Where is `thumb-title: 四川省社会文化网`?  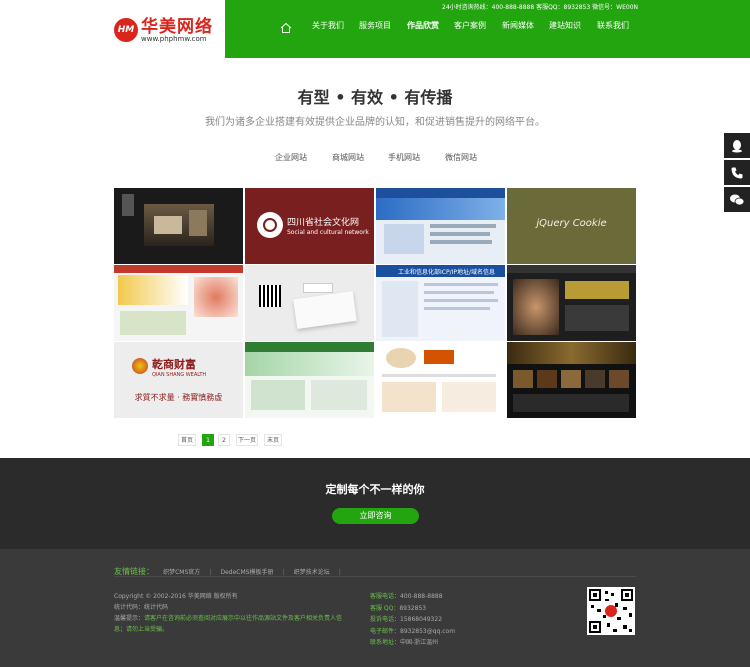
thumb-title: 四川省社会文化网 is located at coordinates (323, 223).